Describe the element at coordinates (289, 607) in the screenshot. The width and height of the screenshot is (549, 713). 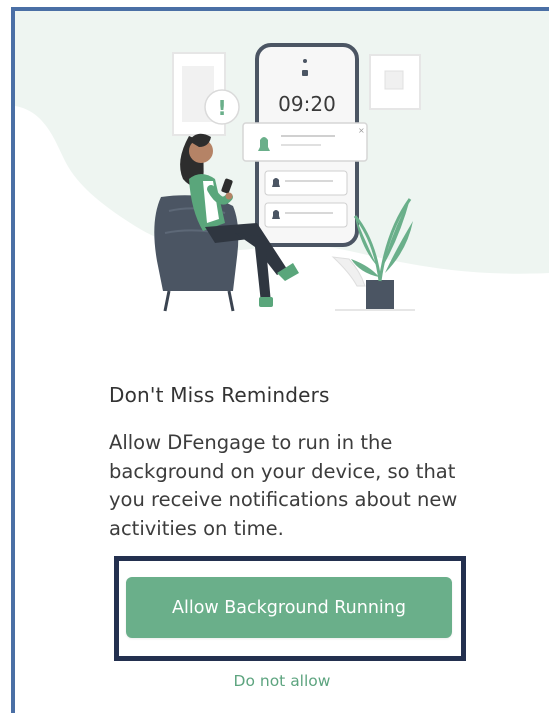
I see `allow-background-running-button: Allow Background Running` at that location.